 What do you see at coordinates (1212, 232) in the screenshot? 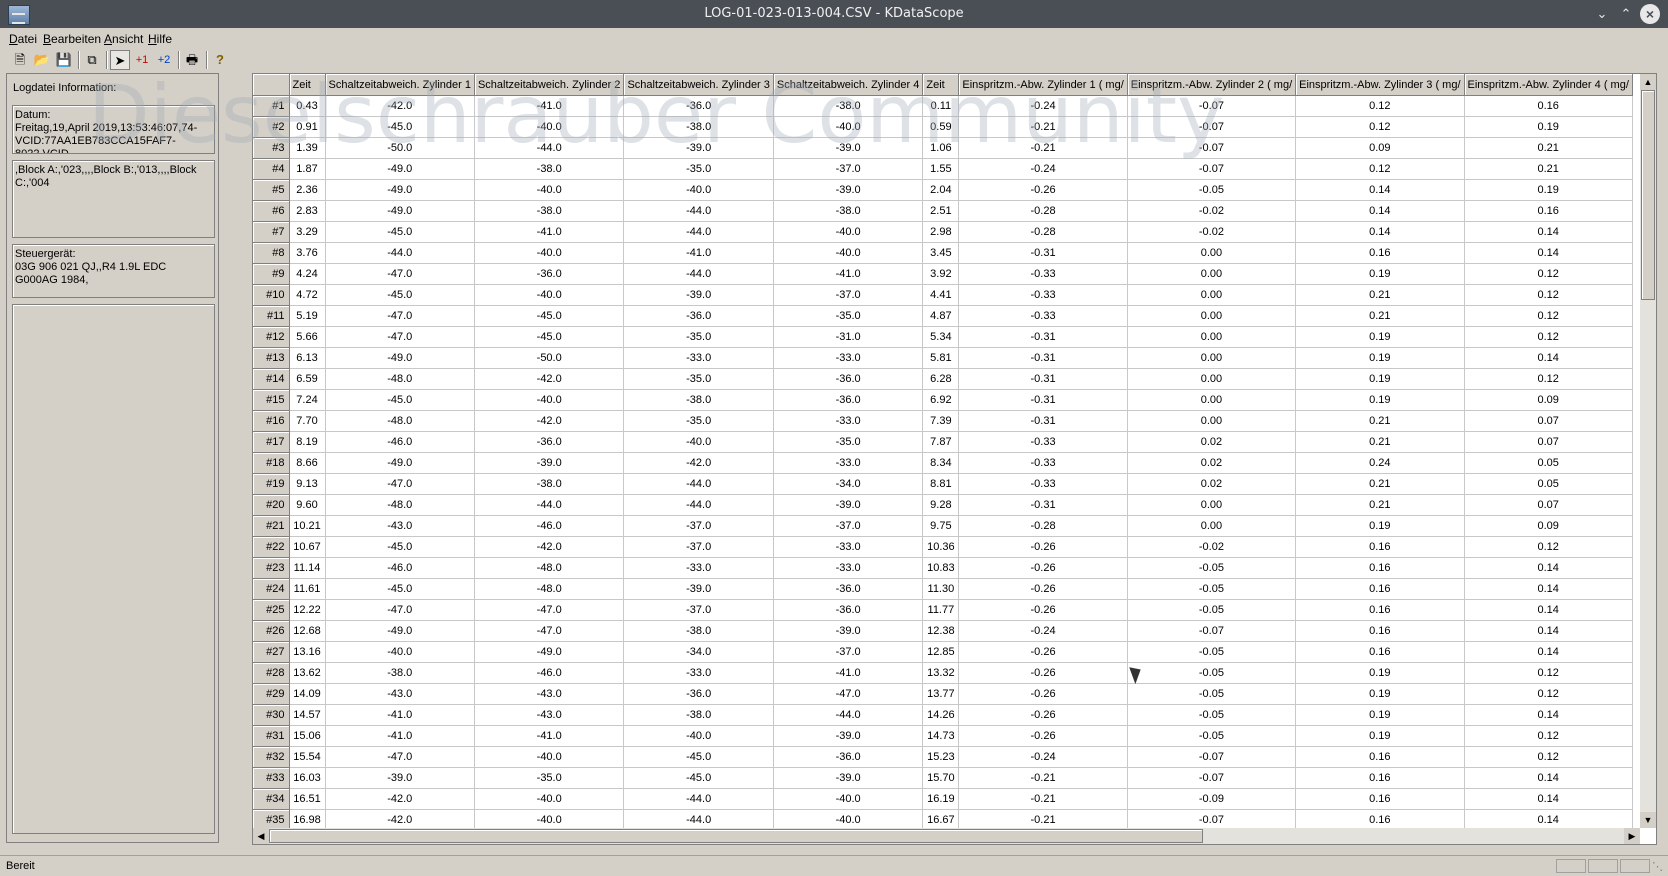
I see `table-cell: -0.02` at bounding box center [1212, 232].